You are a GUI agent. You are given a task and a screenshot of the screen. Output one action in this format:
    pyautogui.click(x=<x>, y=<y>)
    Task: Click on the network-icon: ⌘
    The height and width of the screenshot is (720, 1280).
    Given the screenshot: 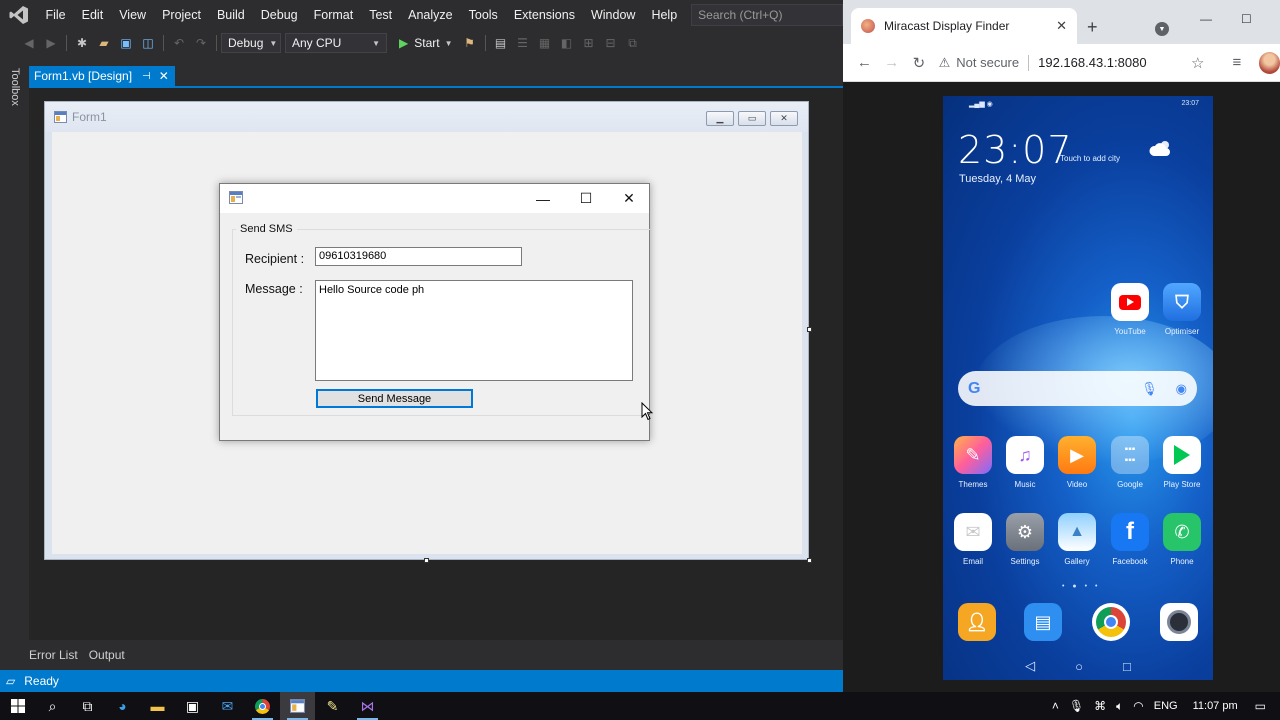 What is the action you would take?
    pyautogui.click(x=1100, y=706)
    